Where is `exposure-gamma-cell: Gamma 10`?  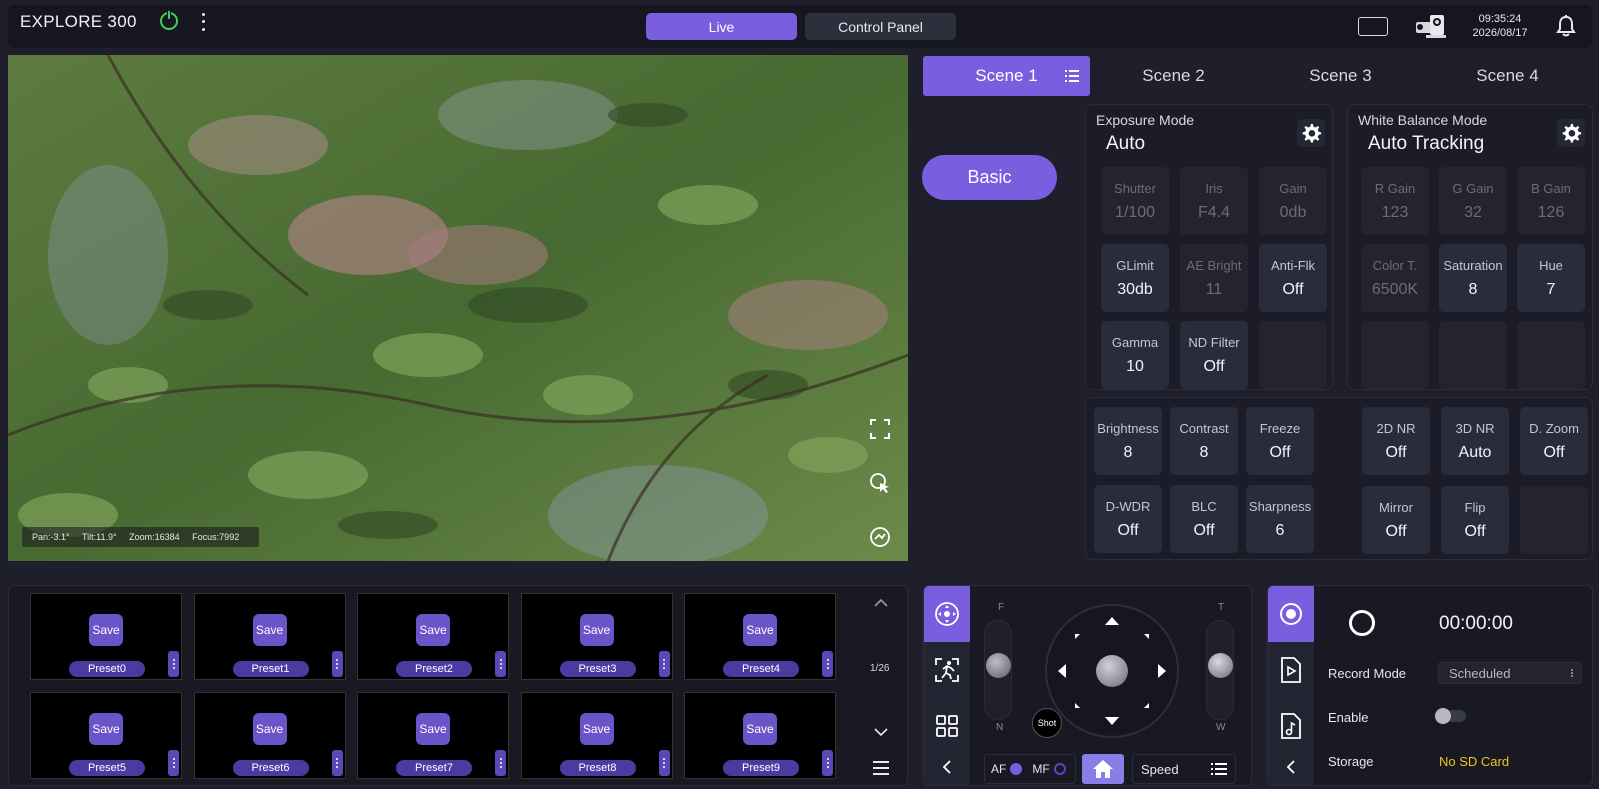
exposure-gamma-cell: Gamma 10 is located at coordinates (1135, 355).